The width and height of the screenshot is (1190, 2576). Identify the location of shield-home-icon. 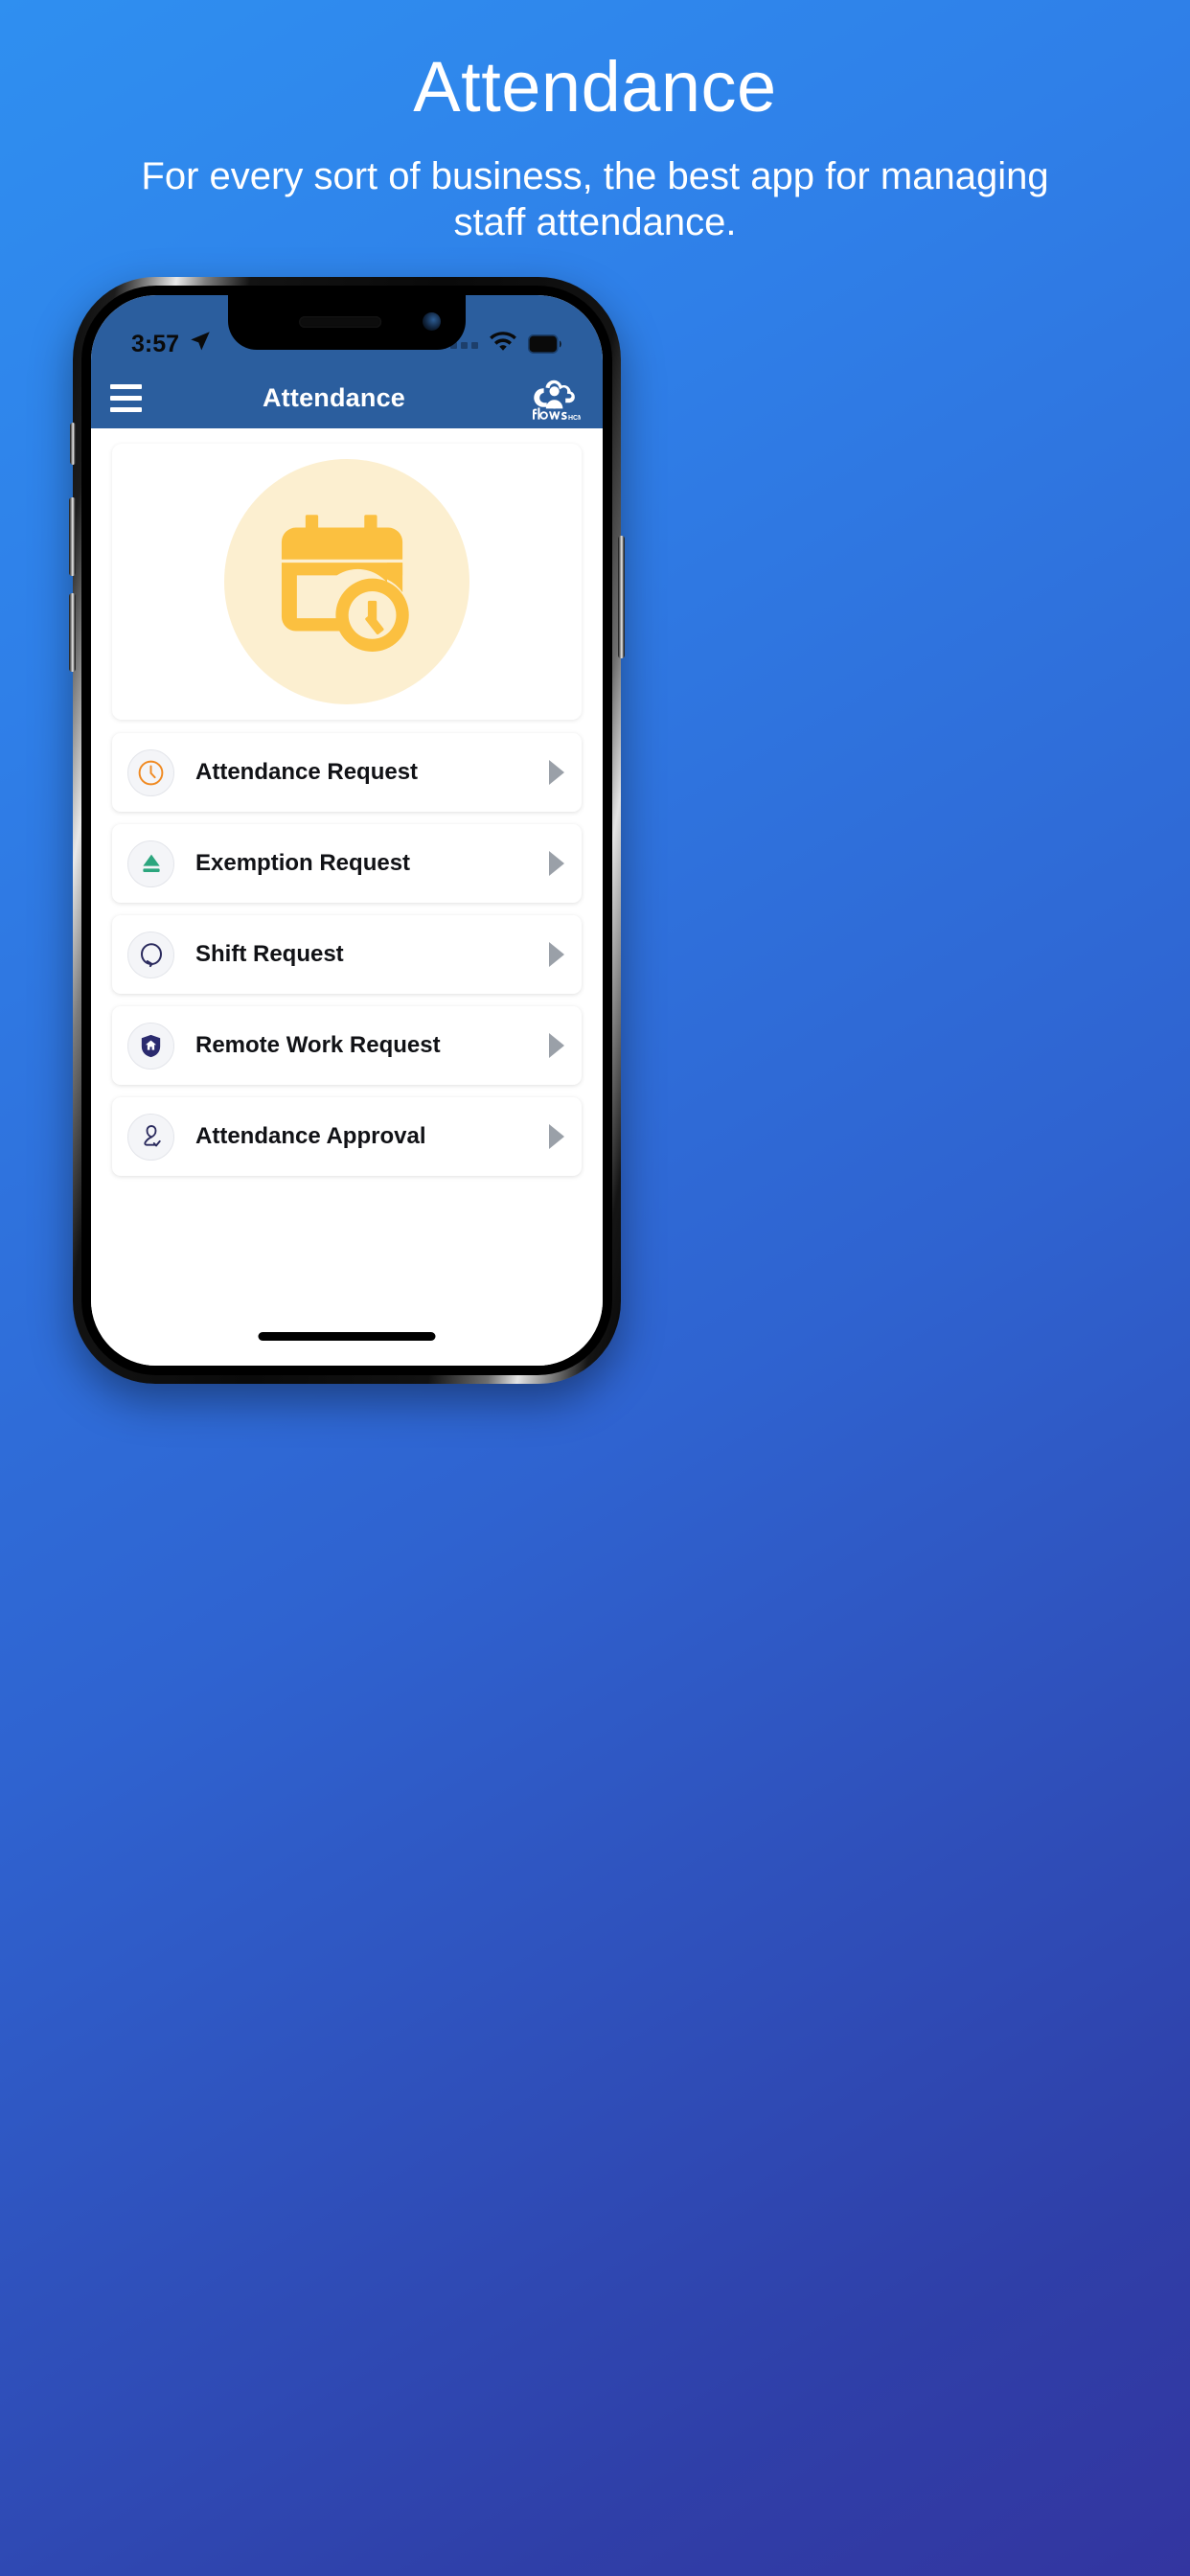
(151, 1046).